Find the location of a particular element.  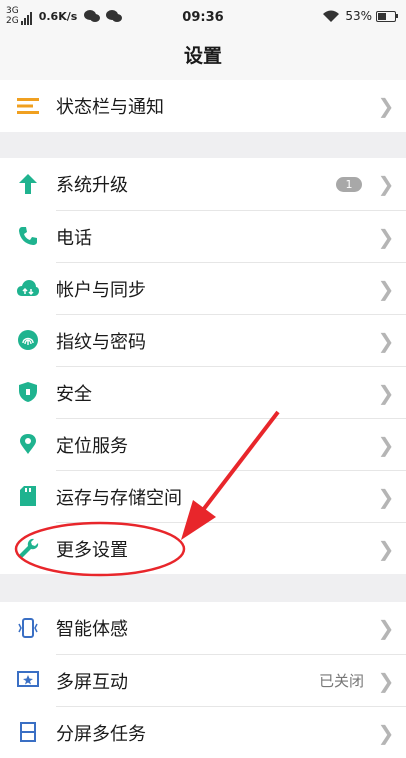

sd-card-icon is located at coordinates (28, 496).